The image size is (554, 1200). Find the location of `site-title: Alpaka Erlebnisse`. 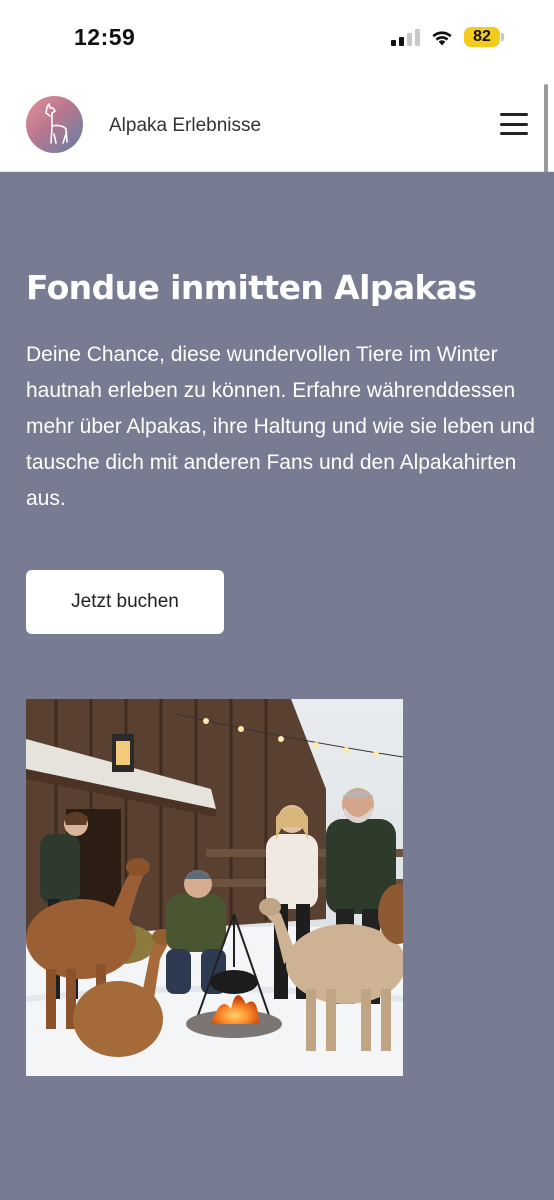

site-title: Alpaka Erlebnisse is located at coordinates (185, 126).